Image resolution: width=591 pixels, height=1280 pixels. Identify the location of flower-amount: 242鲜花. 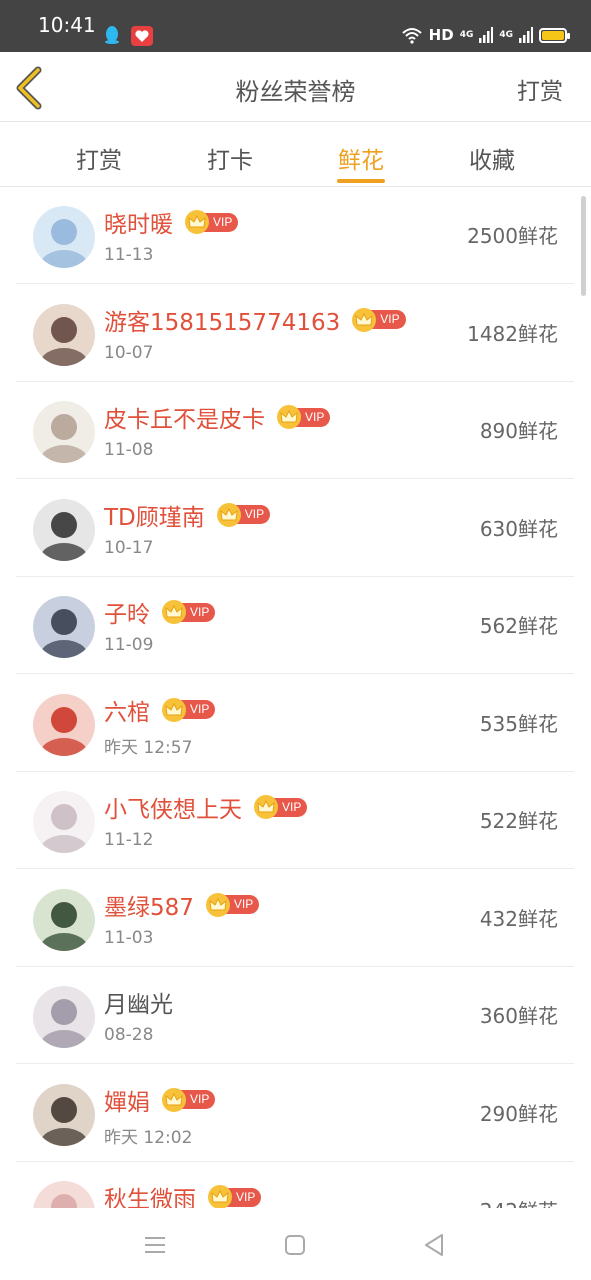
(519, 1201).